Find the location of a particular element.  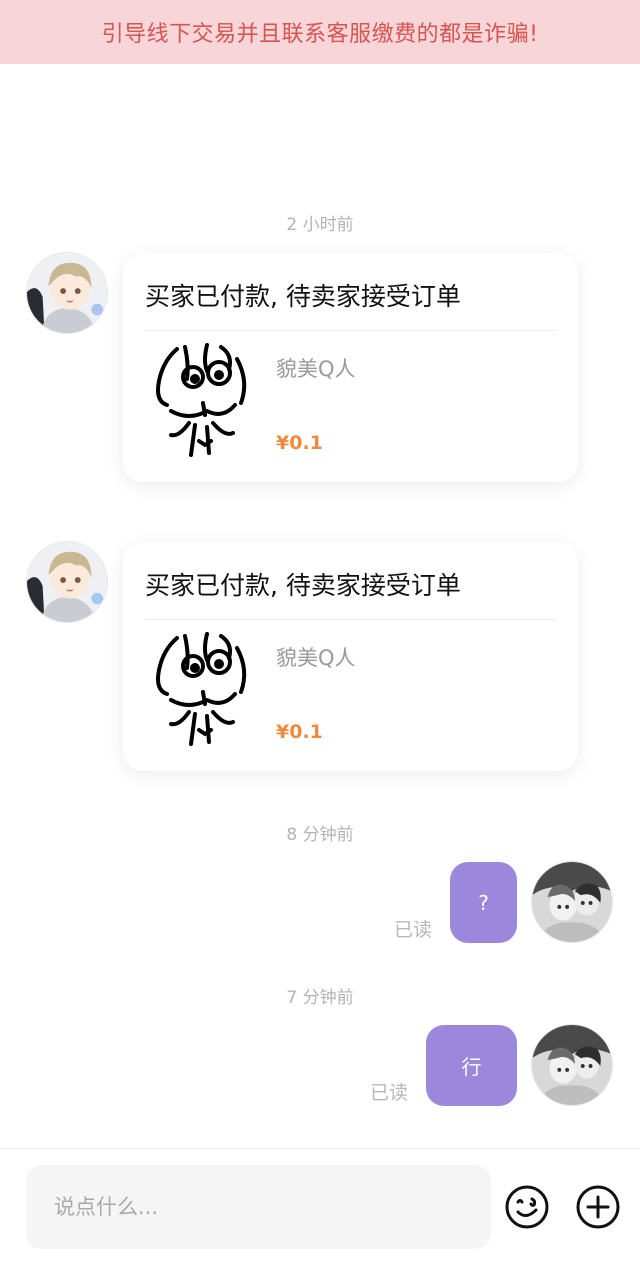

chat-input-bar is located at coordinates (320, 1205).